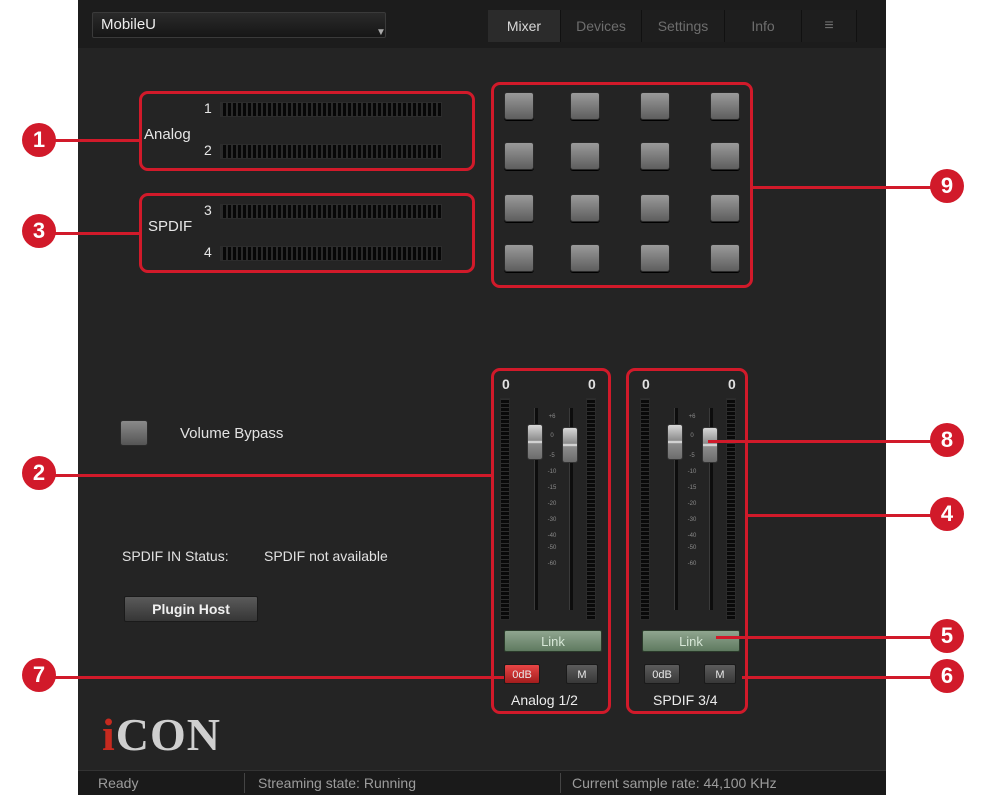 The width and height of the screenshot is (984, 795). I want to click on tab-settings: Settings, so click(683, 26).